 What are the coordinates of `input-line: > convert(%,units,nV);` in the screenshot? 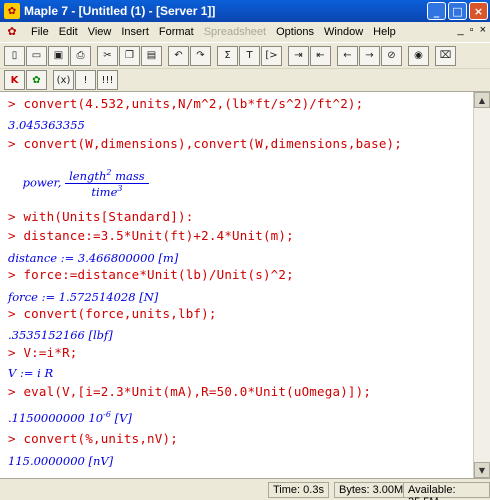 It's located at (93, 438).